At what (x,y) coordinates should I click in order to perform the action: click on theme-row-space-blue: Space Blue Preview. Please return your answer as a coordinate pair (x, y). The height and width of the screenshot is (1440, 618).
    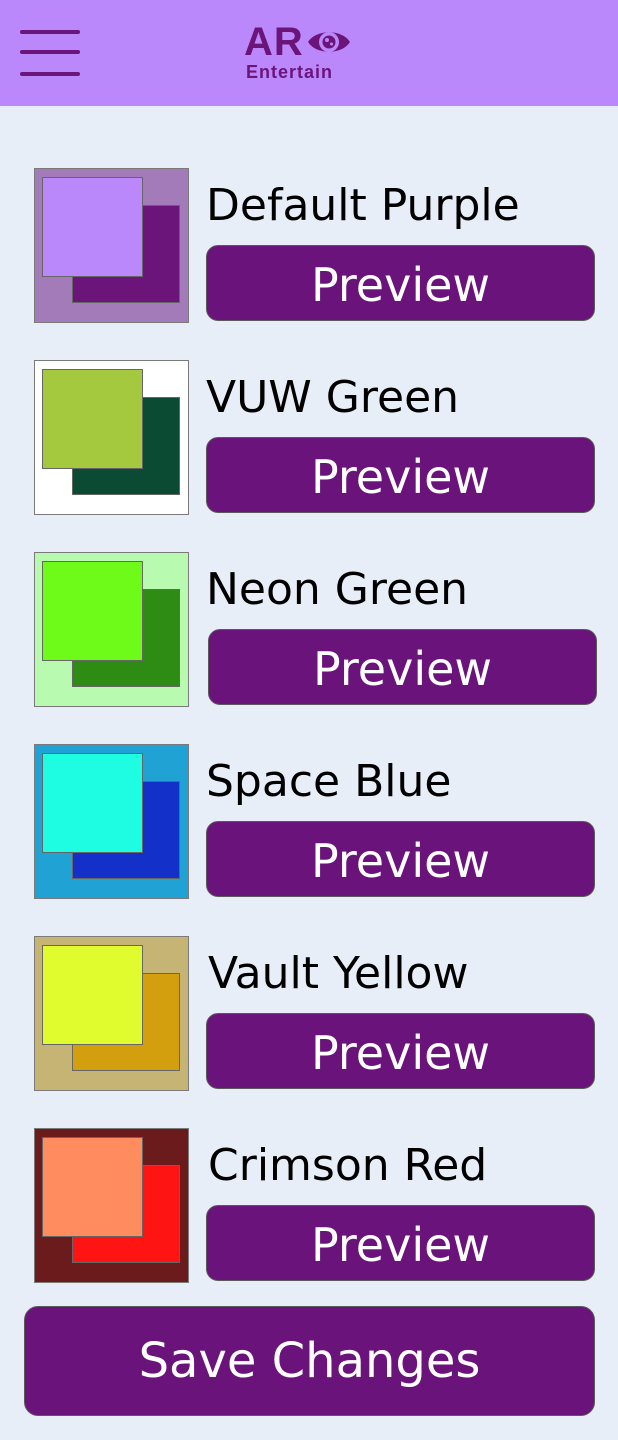
    Looking at the image, I should click on (316, 822).